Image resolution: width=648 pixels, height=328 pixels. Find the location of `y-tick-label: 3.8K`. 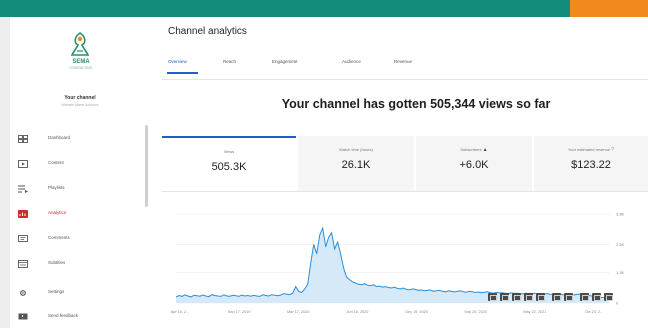

y-tick-label: 3.8K is located at coordinates (620, 214).